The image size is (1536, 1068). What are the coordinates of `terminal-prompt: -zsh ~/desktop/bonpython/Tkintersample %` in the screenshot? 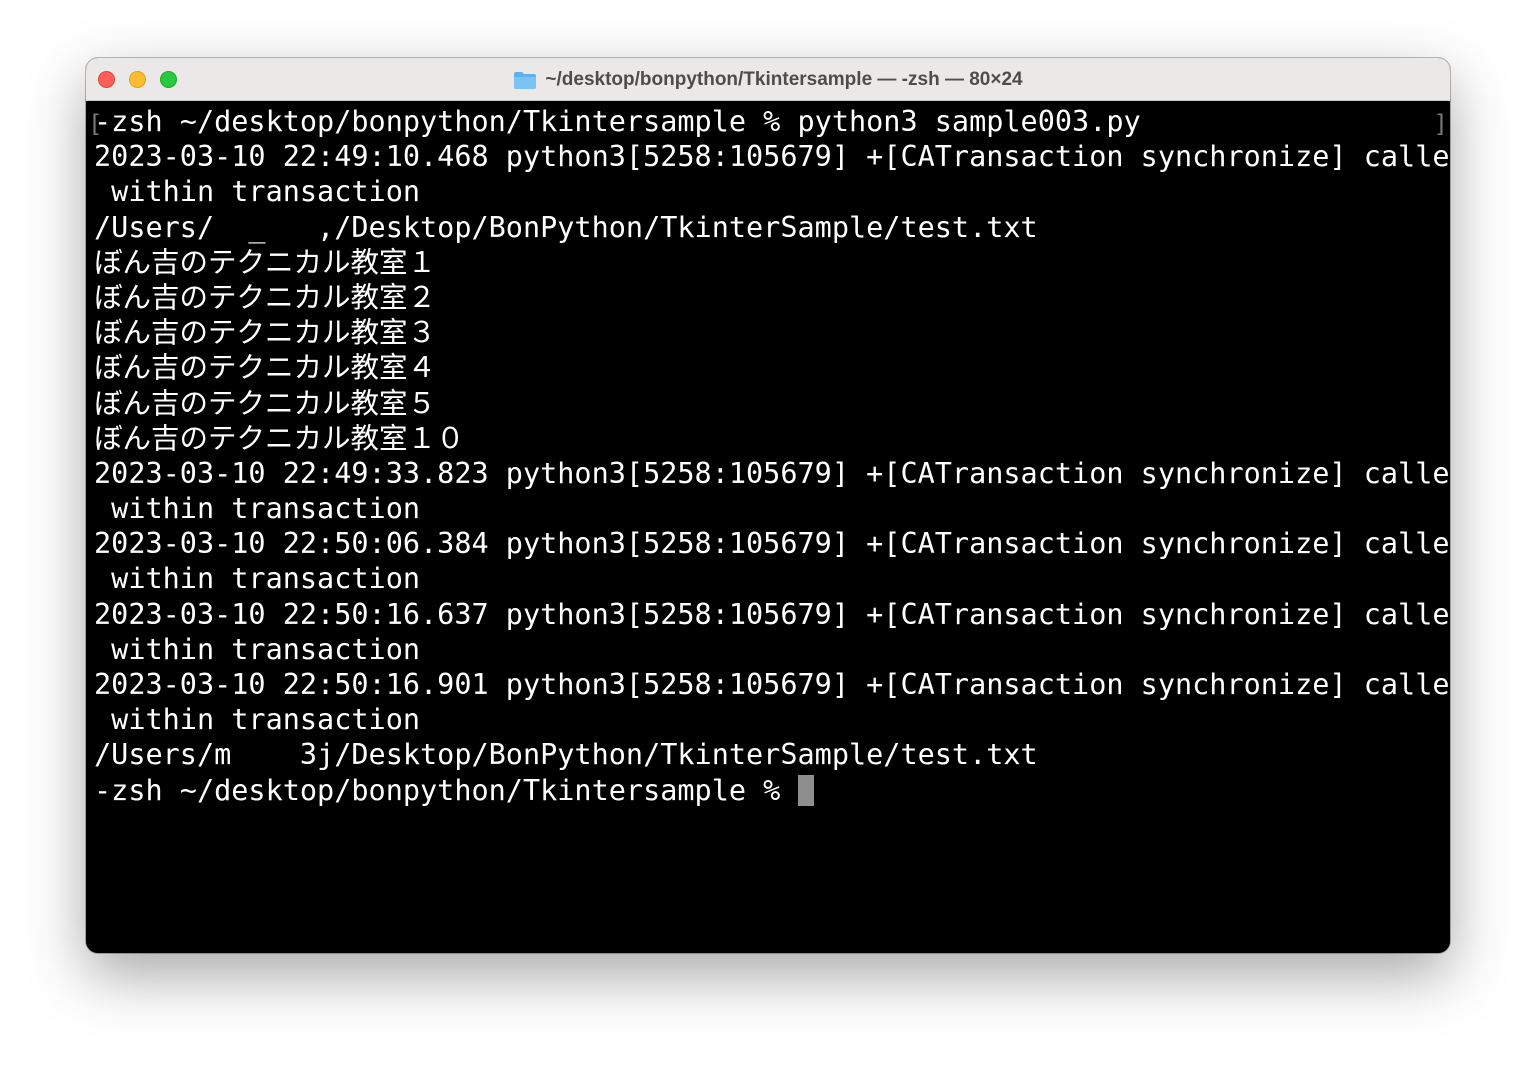 It's located at (446, 790).